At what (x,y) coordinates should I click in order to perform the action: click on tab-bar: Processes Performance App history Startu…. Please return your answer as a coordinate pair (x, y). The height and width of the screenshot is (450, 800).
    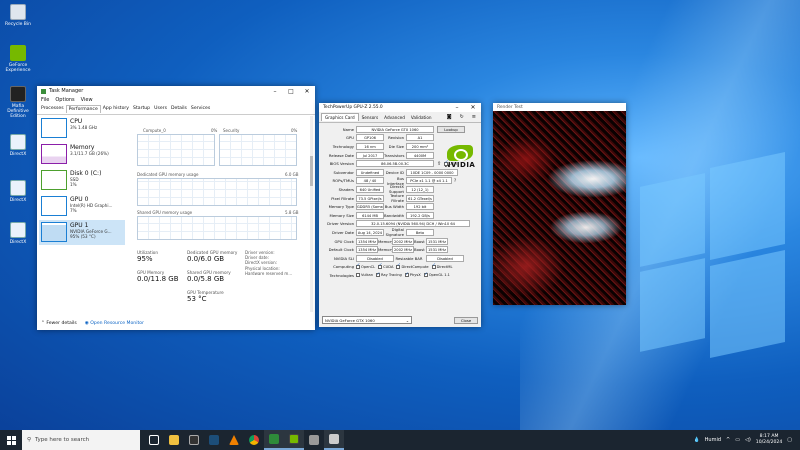
    Looking at the image, I should click on (176, 109).